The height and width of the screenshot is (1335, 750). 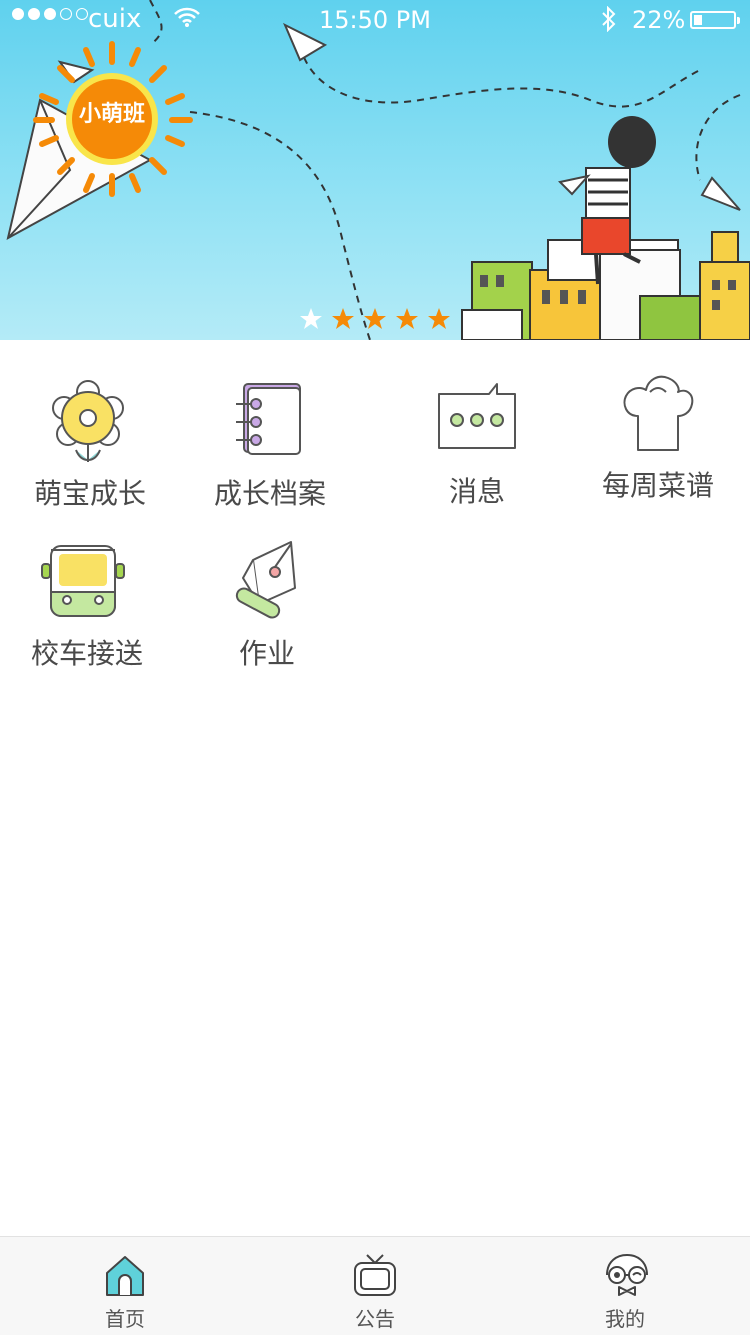 What do you see at coordinates (269, 493) in the screenshot?
I see `menu-label: 成长档案` at bounding box center [269, 493].